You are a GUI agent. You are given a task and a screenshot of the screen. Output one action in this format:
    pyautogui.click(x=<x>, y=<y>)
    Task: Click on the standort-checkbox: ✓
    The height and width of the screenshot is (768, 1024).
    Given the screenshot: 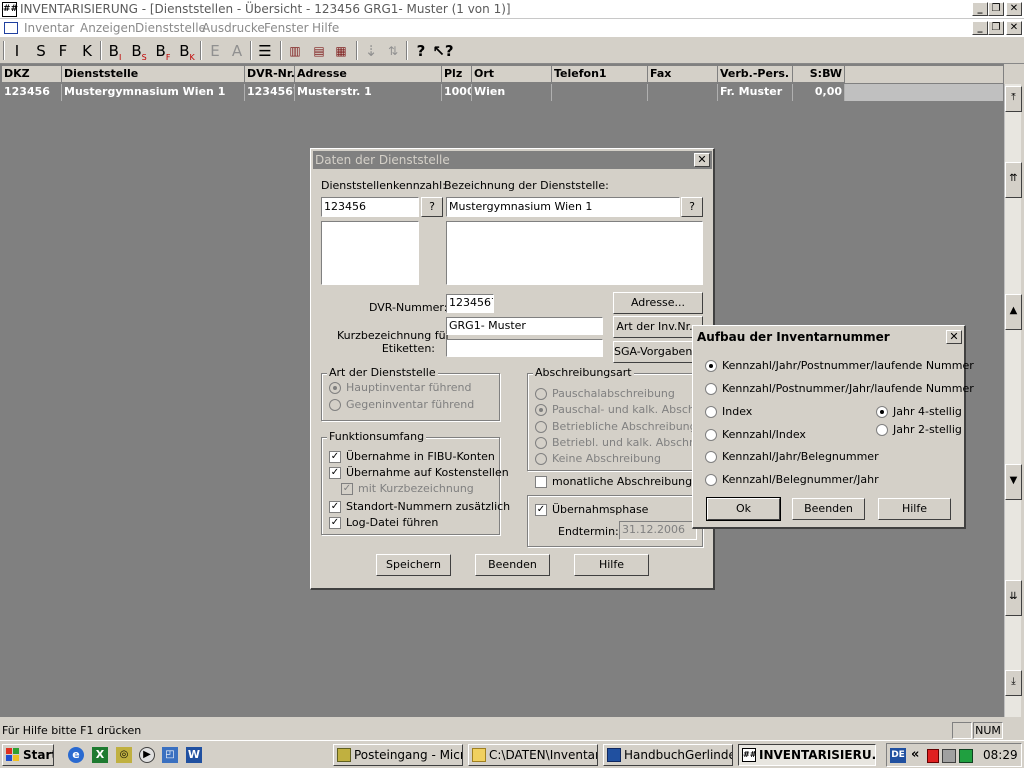 What is the action you would take?
    pyautogui.click(x=335, y=507)
    